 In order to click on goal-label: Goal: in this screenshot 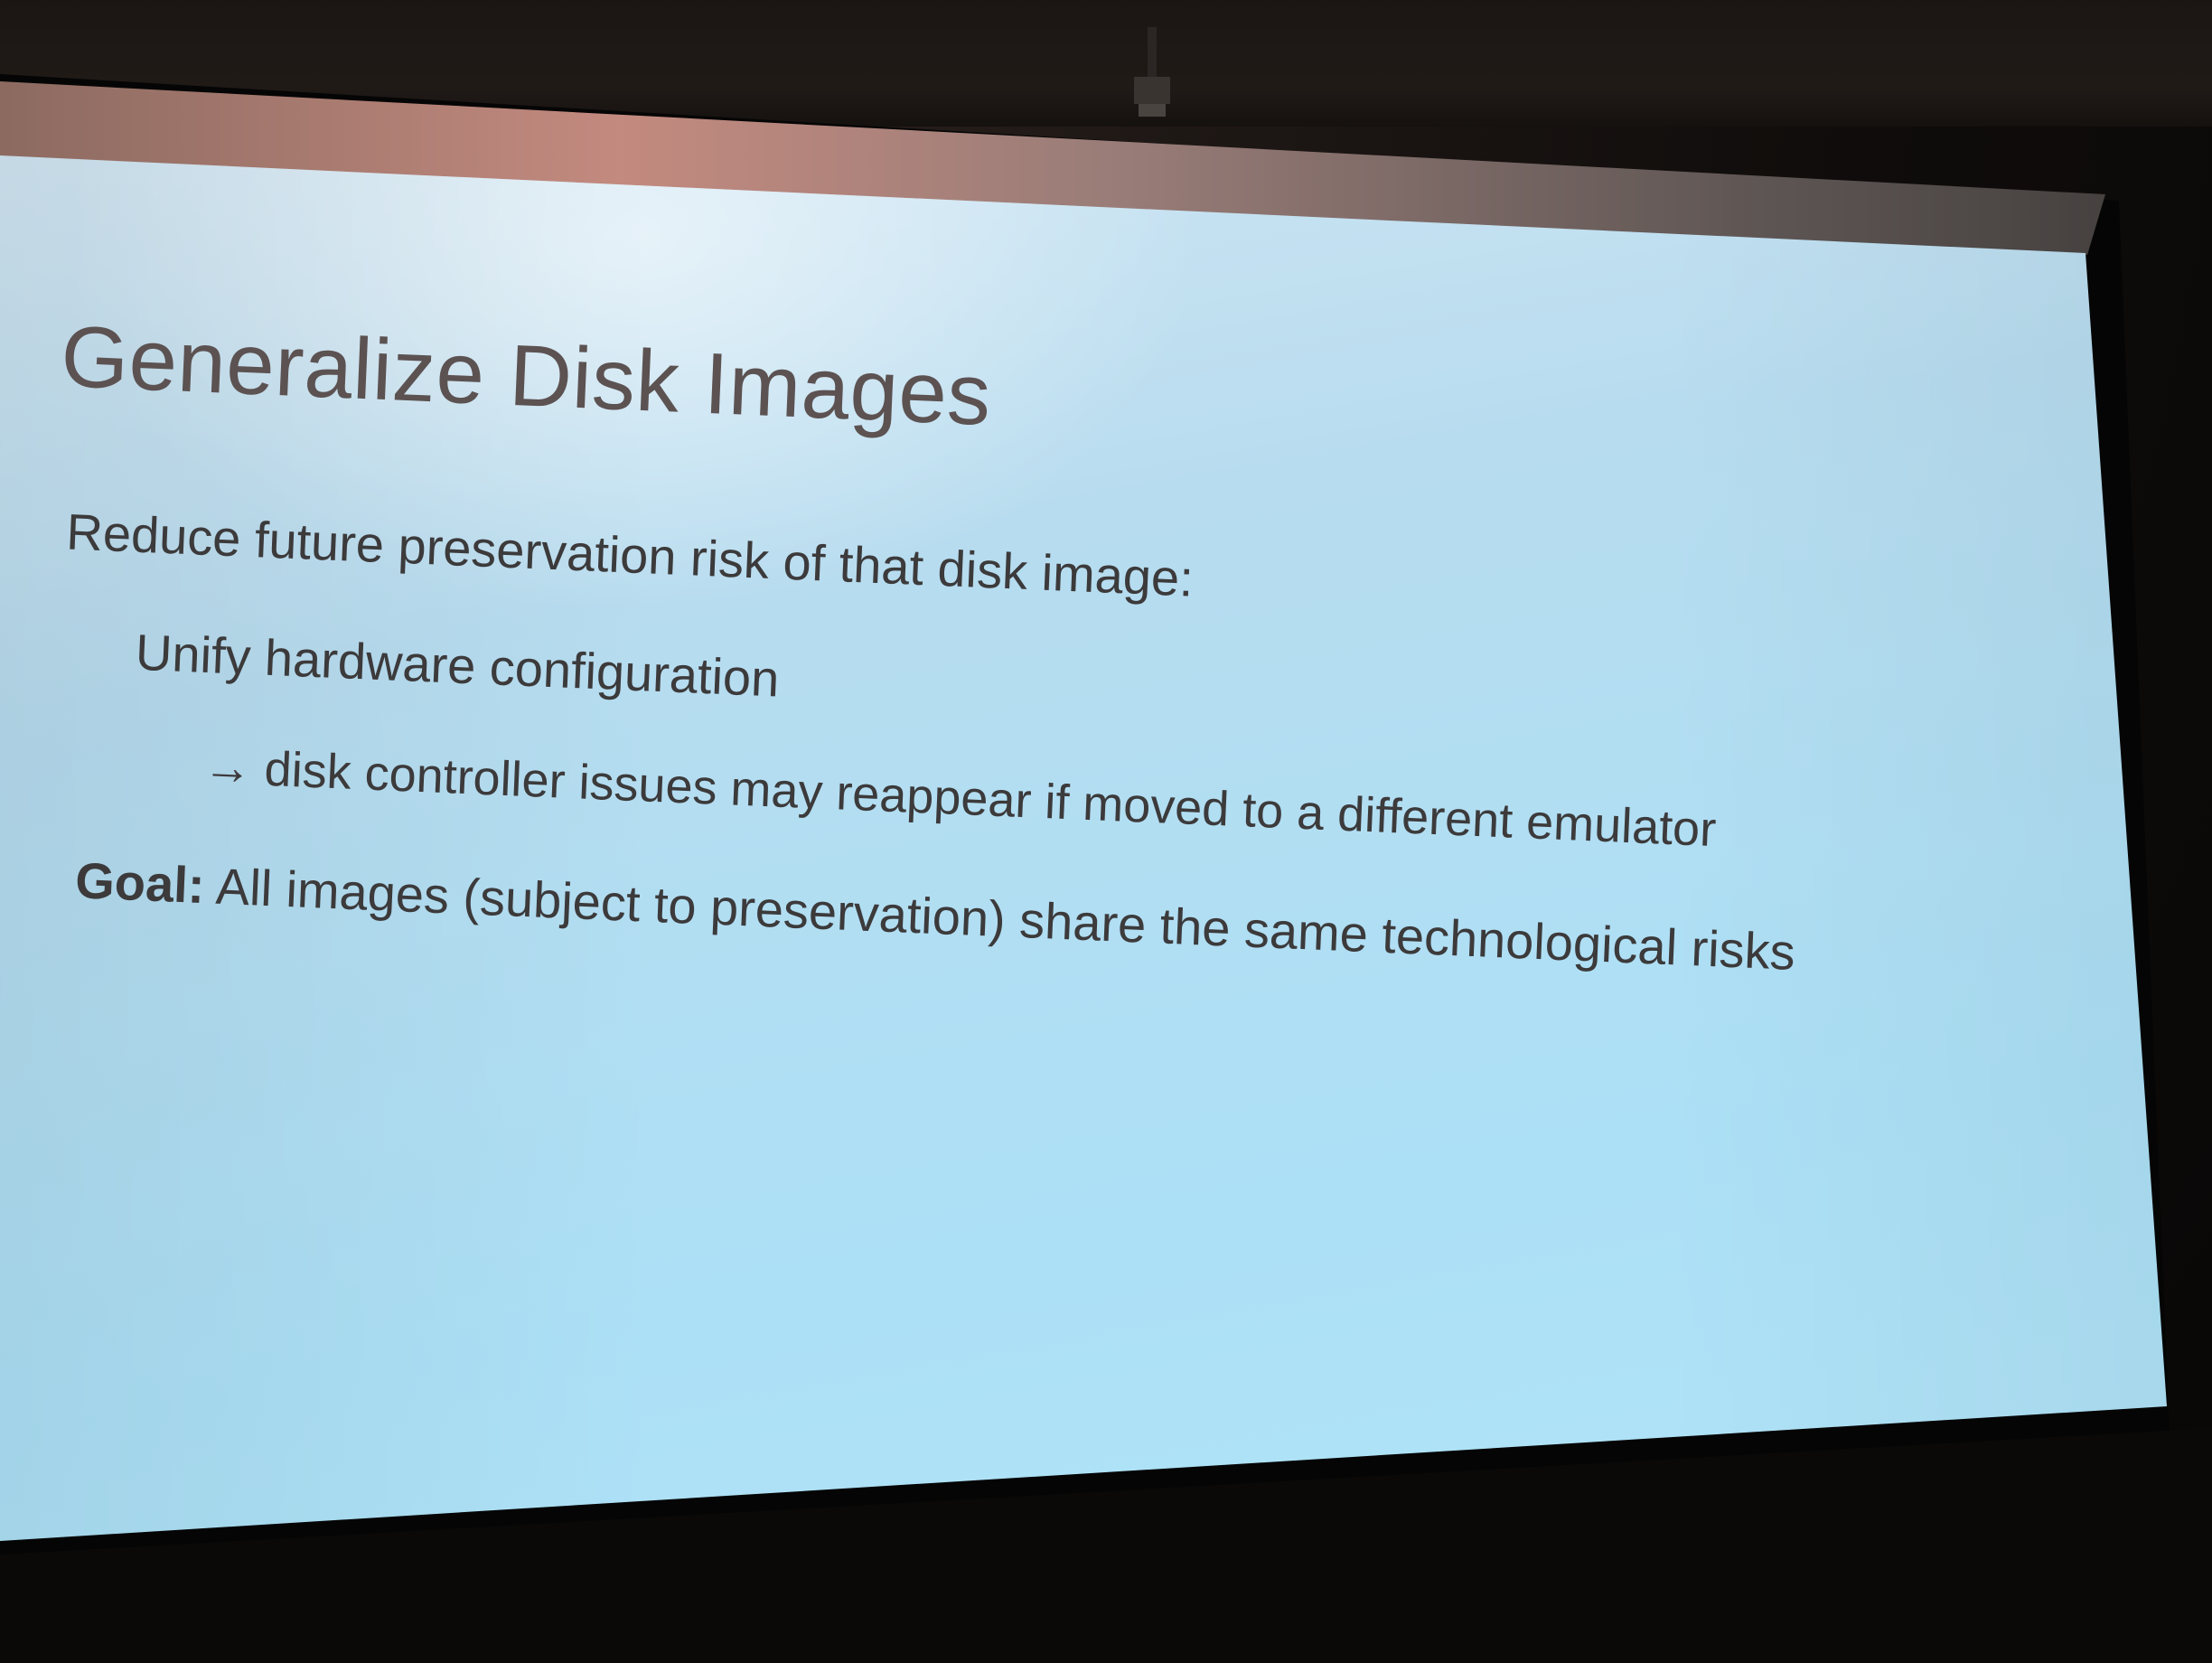, I will do `click(140, 883)`.